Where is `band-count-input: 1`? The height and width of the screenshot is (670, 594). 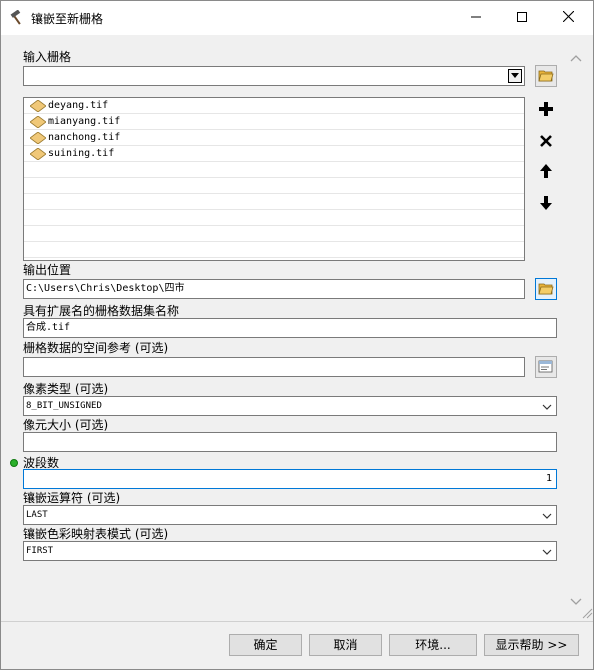
band-count-input: 1 is located at coordinates (290, 479).